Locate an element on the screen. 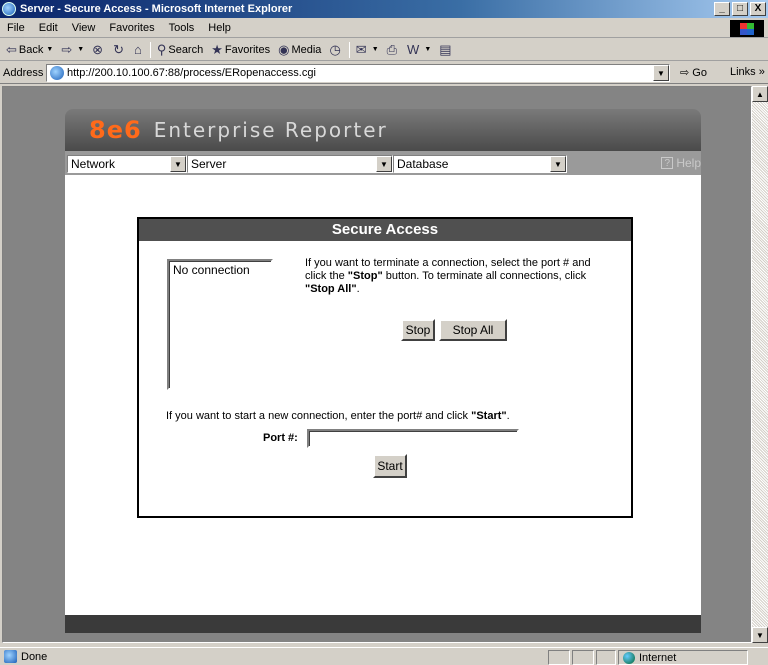  media-icon: ◉ is located at coordinates (284, 49).